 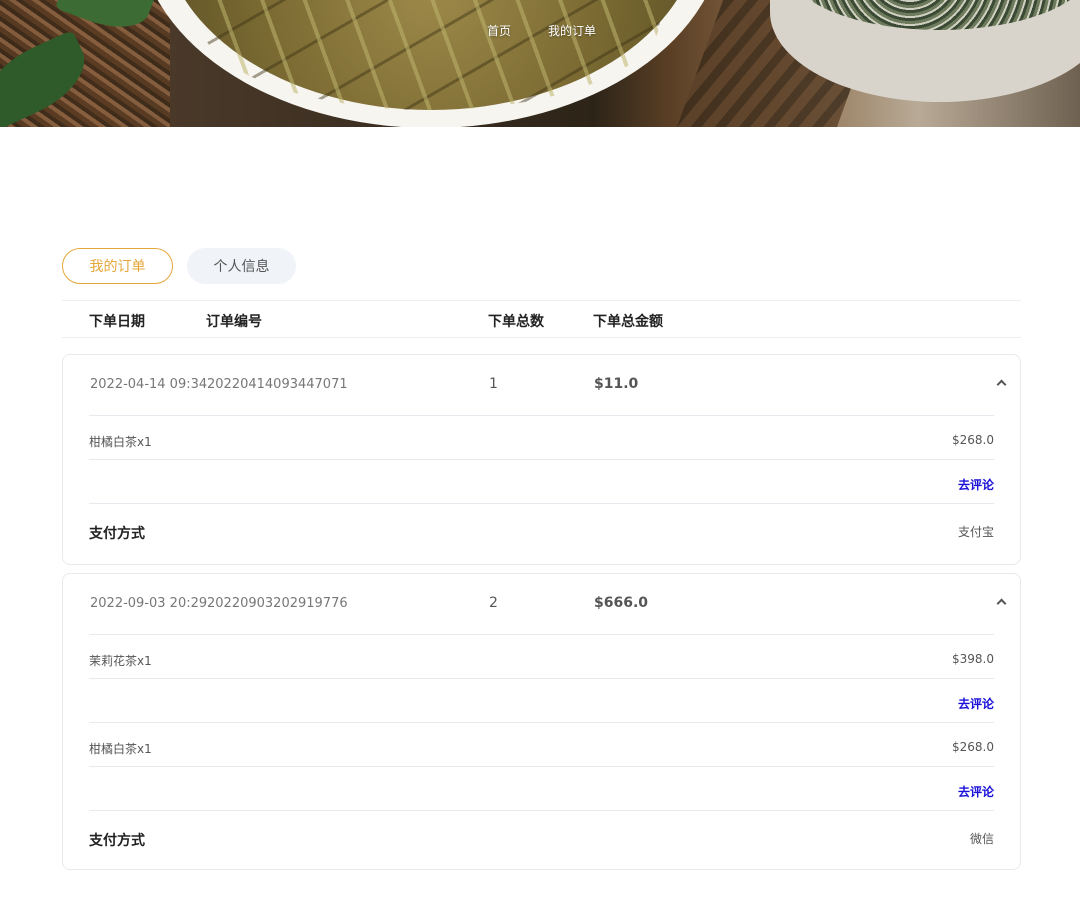 I want to click on hero-banner: 首页 我的订单, so click(x=540, y=63).